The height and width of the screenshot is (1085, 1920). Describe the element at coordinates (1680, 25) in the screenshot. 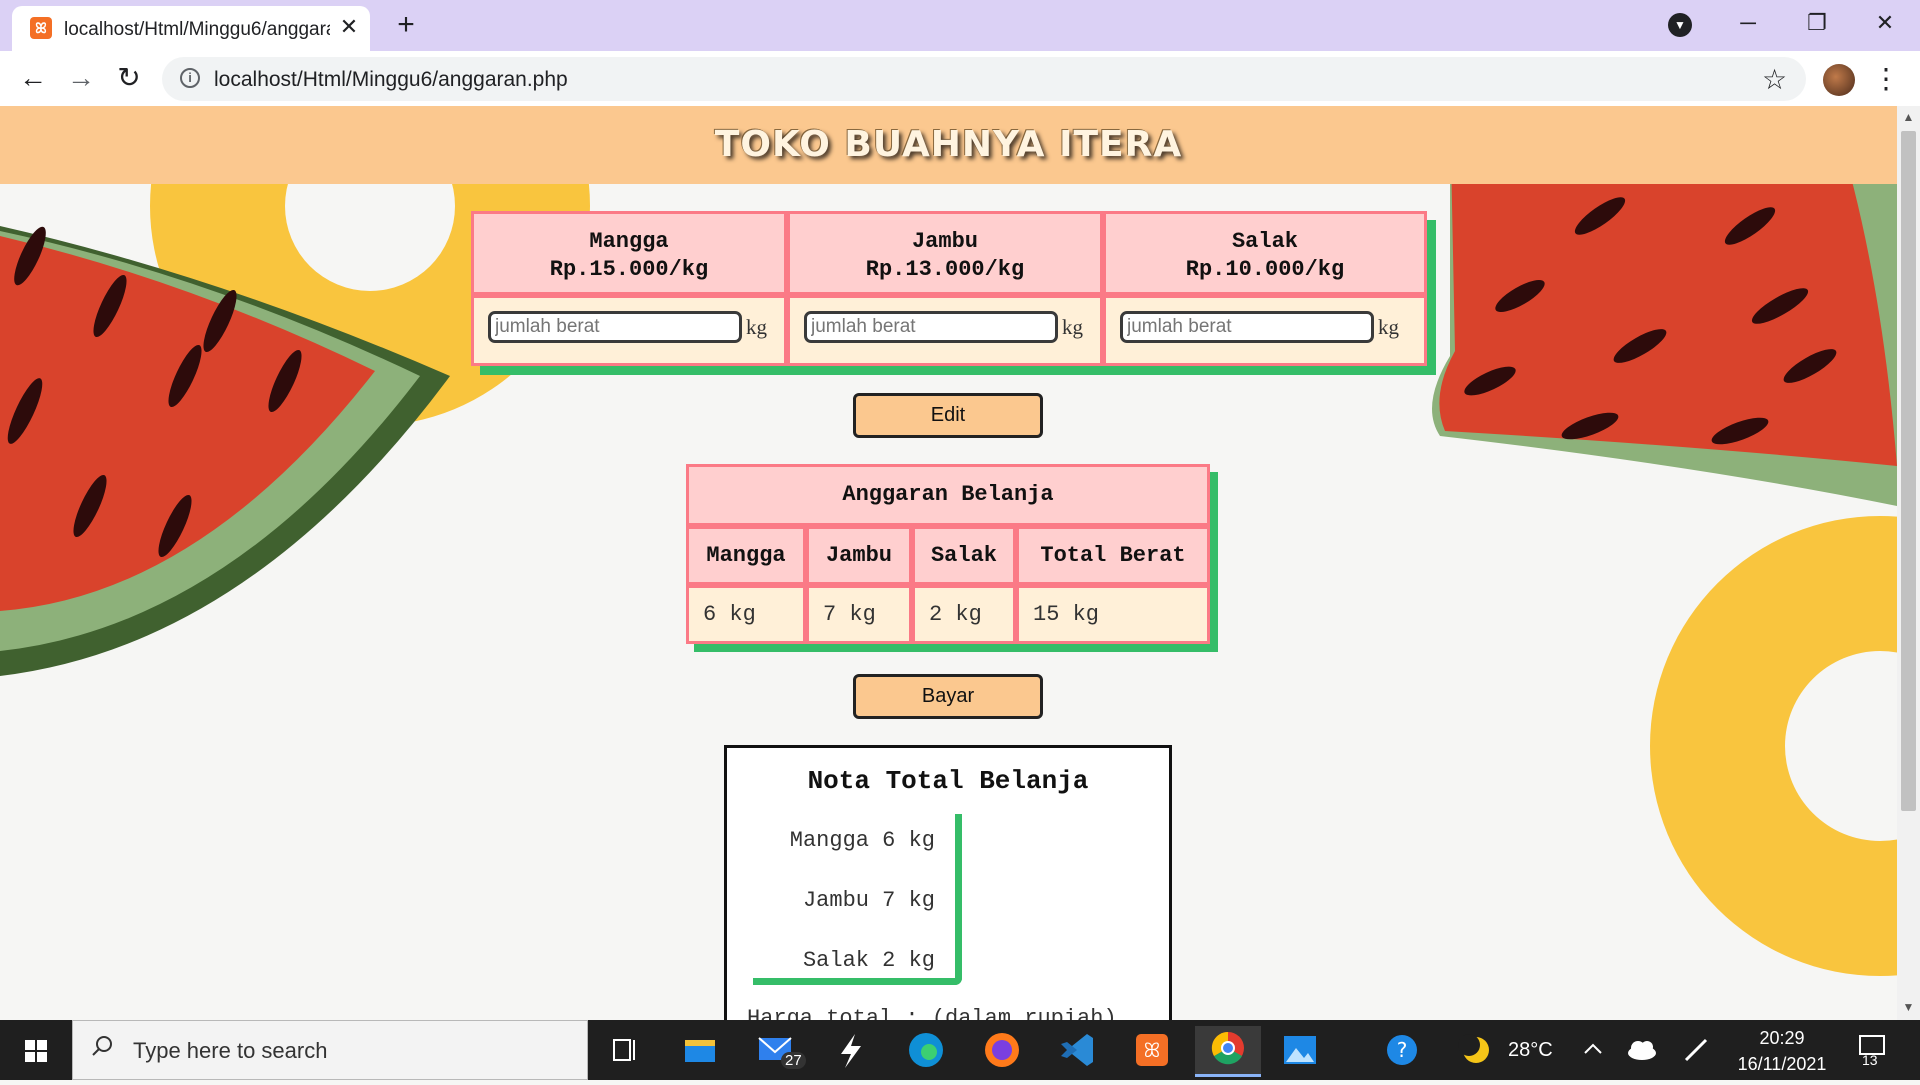

I see `tab-search-icon: ▼` at that location.